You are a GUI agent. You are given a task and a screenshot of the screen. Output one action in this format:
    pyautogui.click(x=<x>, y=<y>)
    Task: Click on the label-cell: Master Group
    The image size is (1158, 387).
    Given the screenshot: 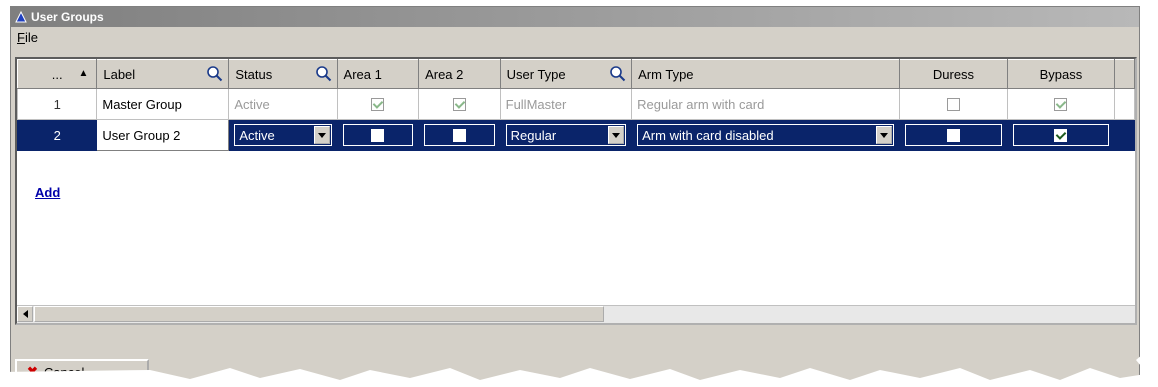 What is the action you would take?
    pyautogui.click(x=163, y=104)
    